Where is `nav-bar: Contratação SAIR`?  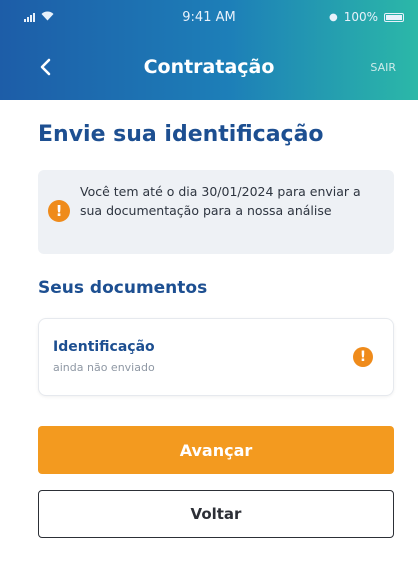 nav-bar: Contratação SAIR is located at coordinates (209, 68).